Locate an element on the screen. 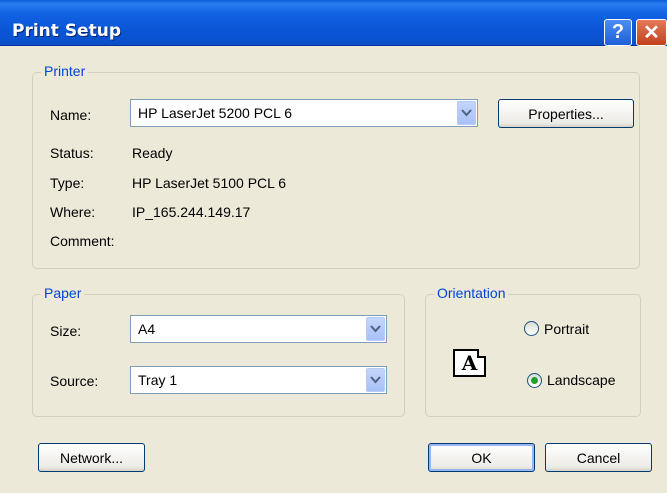  page-letter: A is located at coordinates (469, 363).